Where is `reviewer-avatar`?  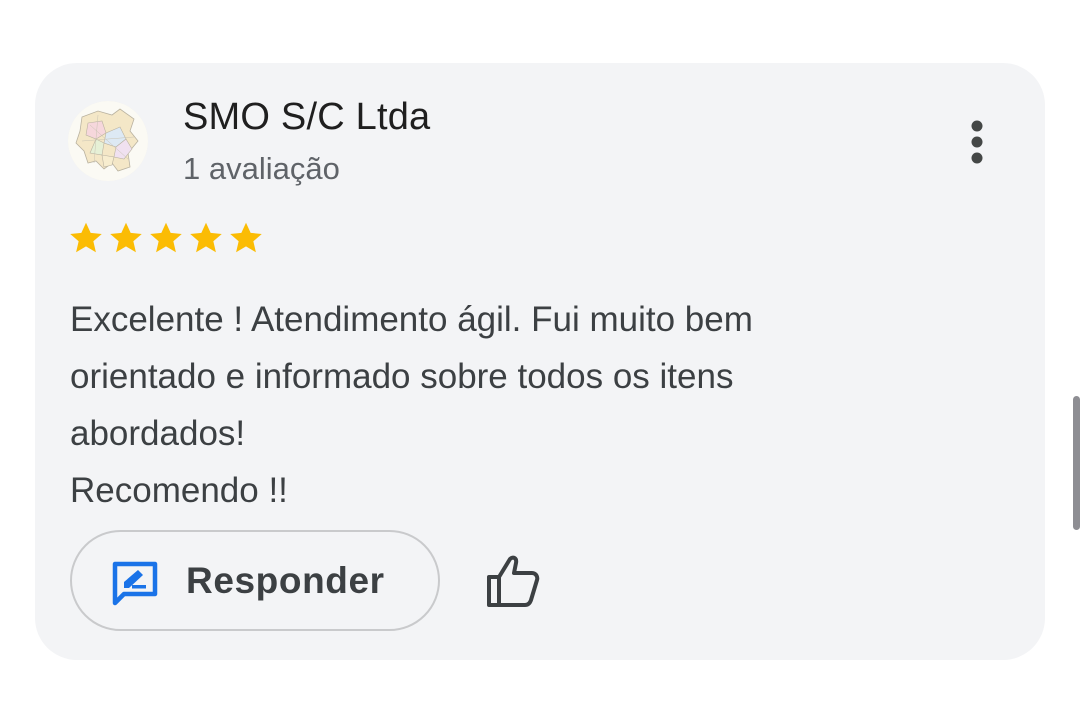 reviewer-avatar is located at coordinates (108, 141).